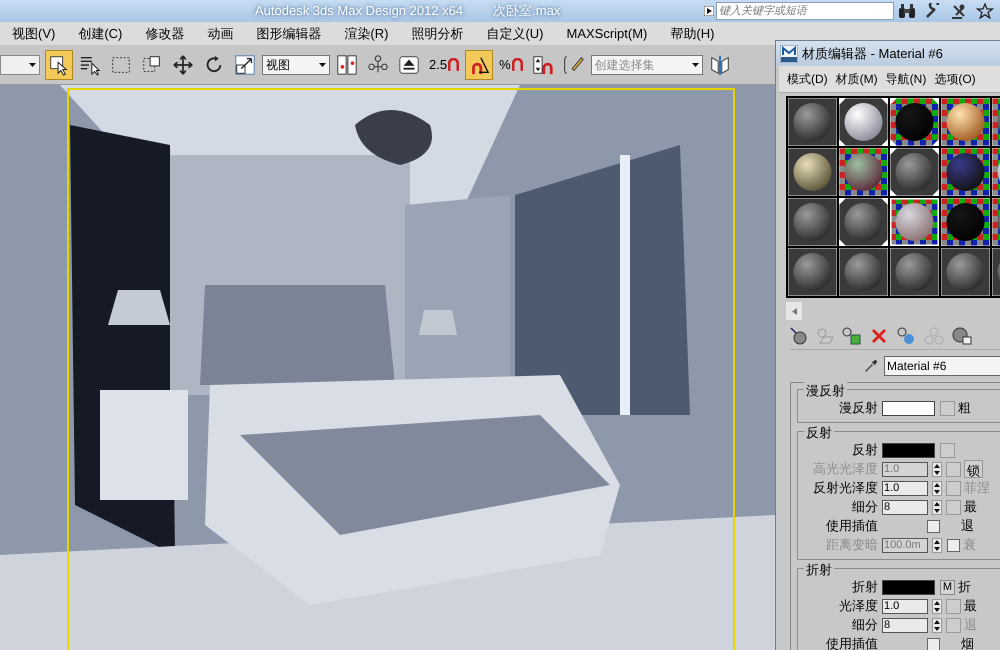 This screenshot has width=1000, height=650. I want to click on window-title: Autodesk 3ds Max Design 2012 x64, so click(359, 11).